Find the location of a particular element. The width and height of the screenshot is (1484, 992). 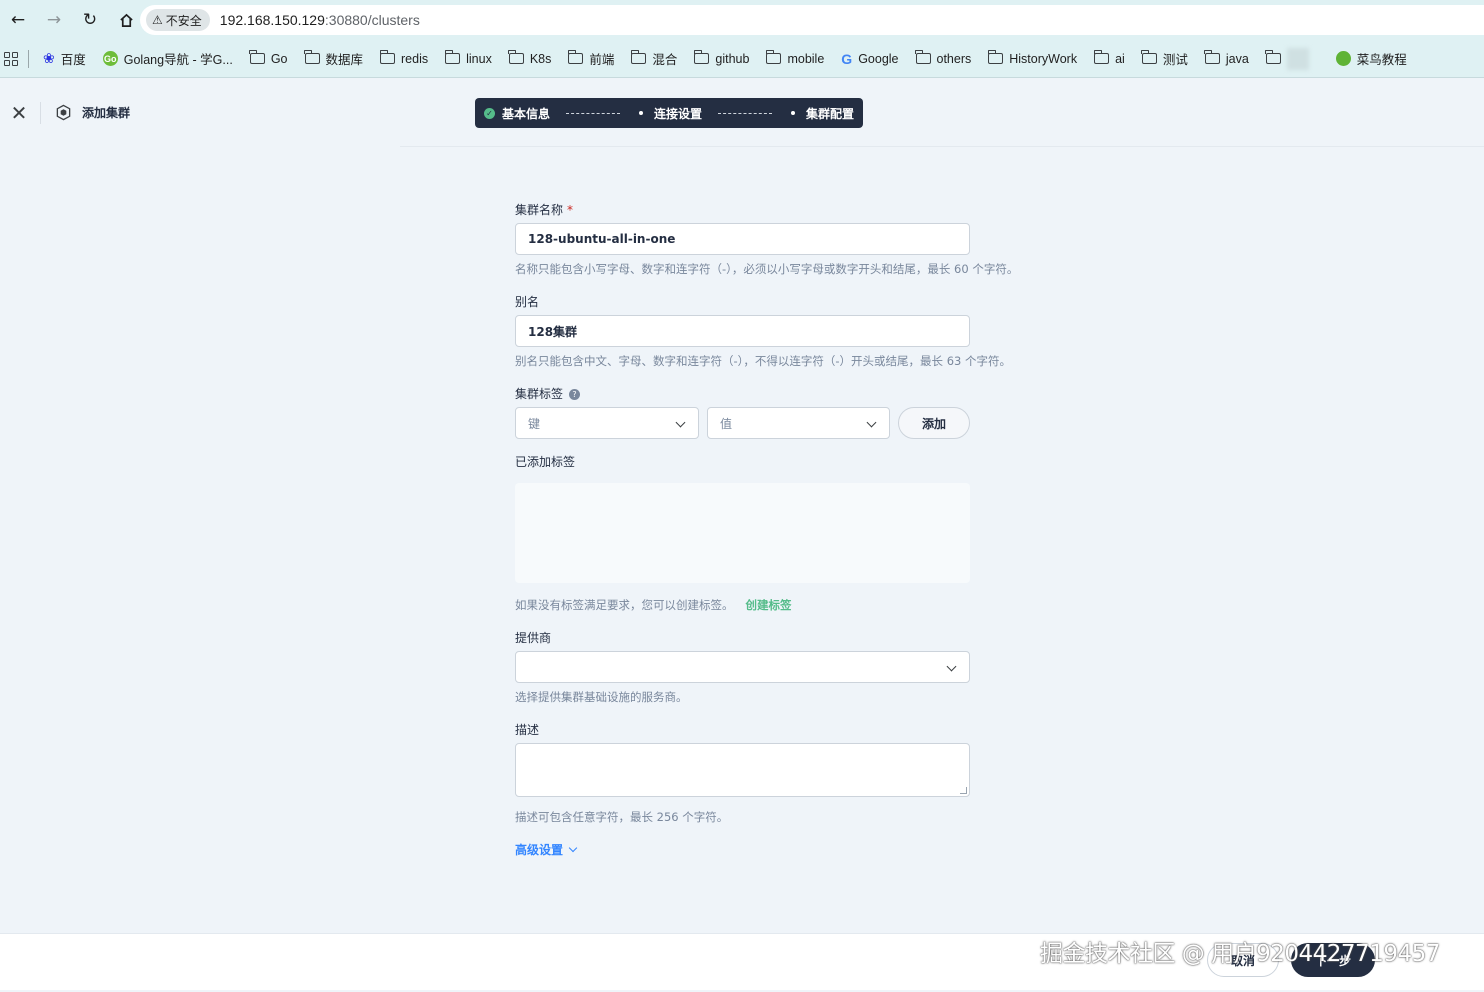

bookmark-java: java is located at coordinates (1226, 58).